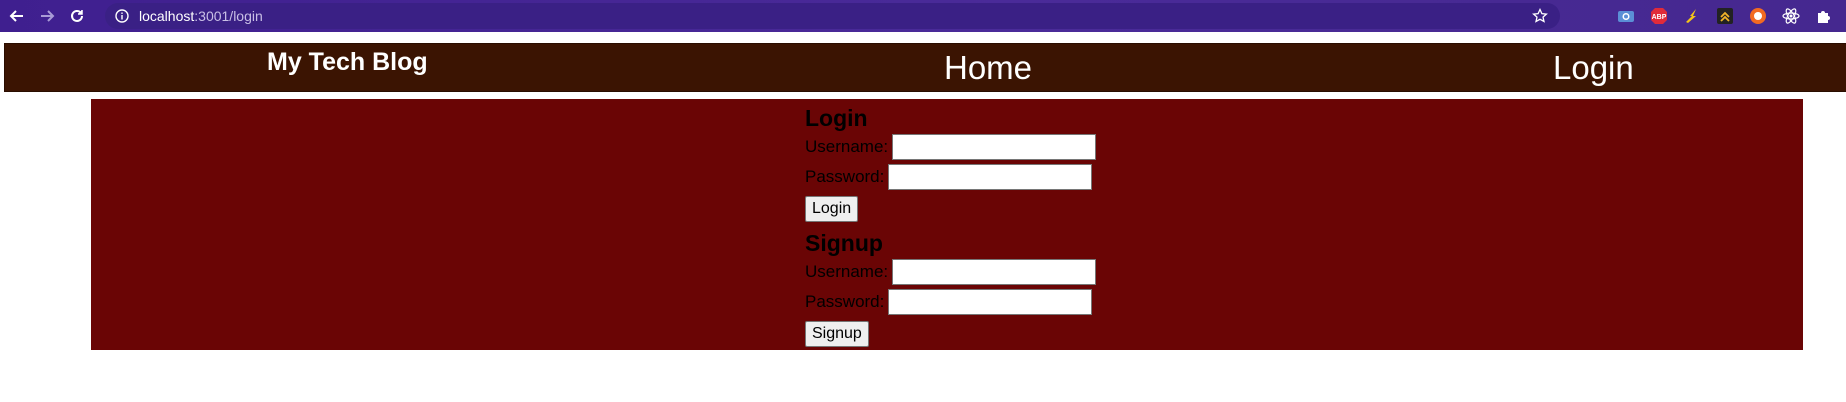  I want to click on login-username-row: Username:, so click(951, 147).